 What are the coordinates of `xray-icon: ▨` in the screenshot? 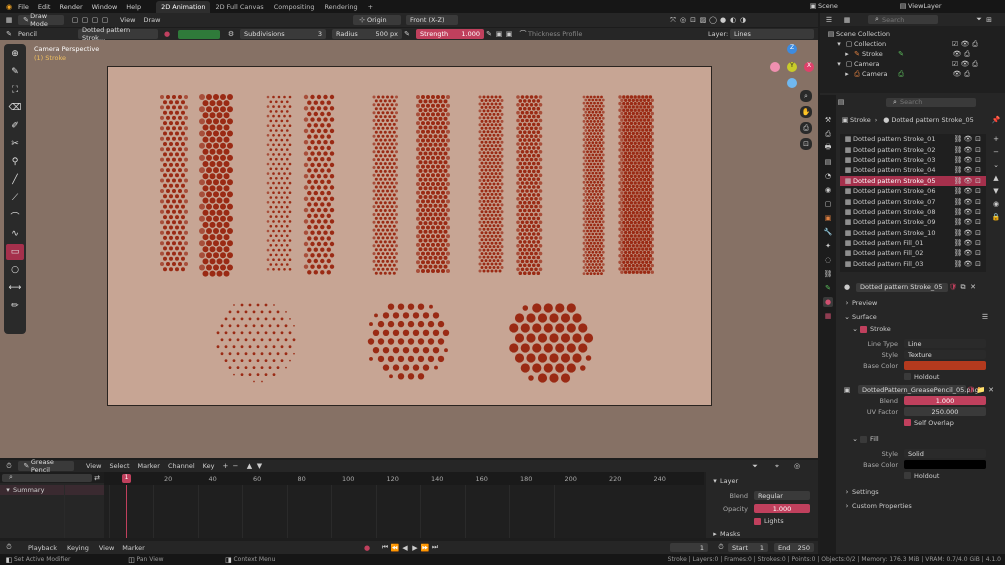 It's located at (703, 20).